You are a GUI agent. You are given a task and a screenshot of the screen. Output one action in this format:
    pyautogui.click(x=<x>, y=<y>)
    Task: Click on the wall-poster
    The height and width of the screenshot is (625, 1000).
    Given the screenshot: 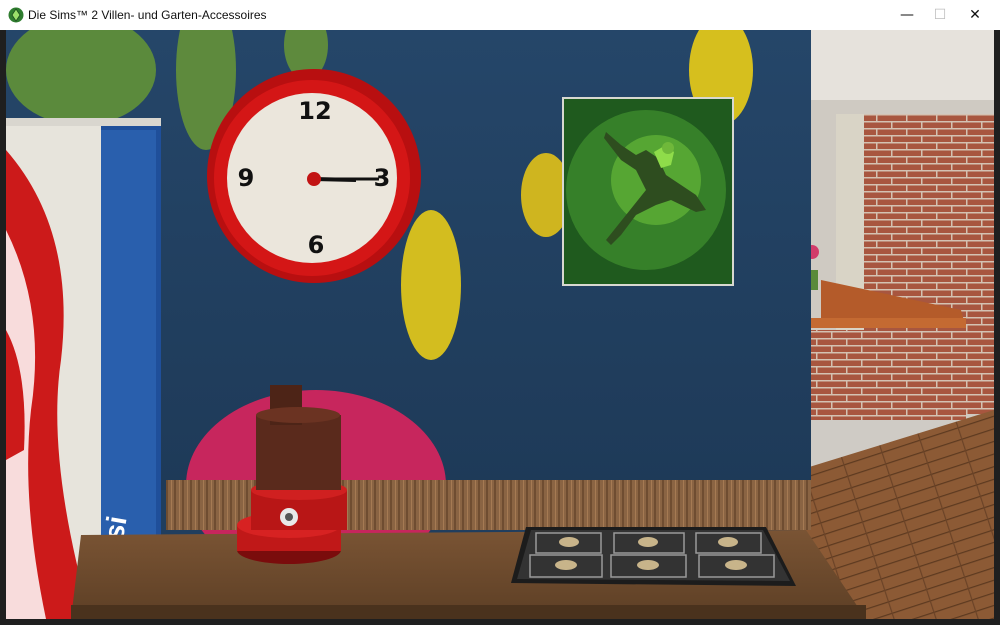 What is the action you would take?
    pyautogui.click(x=648, y=191)
    